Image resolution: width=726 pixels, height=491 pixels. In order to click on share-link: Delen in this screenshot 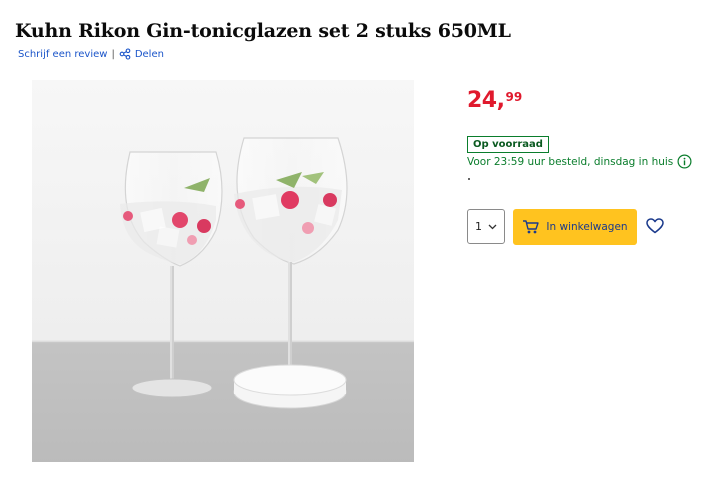, I will do `click(149, 54)`.